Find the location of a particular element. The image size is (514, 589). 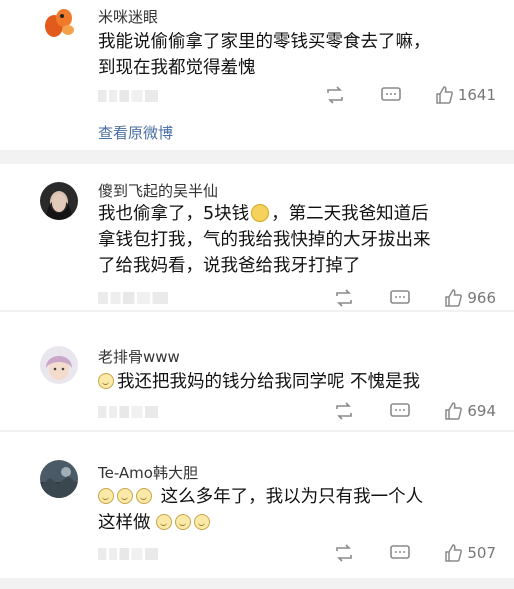

like-count: 966 is located at coordinates (481, 298).